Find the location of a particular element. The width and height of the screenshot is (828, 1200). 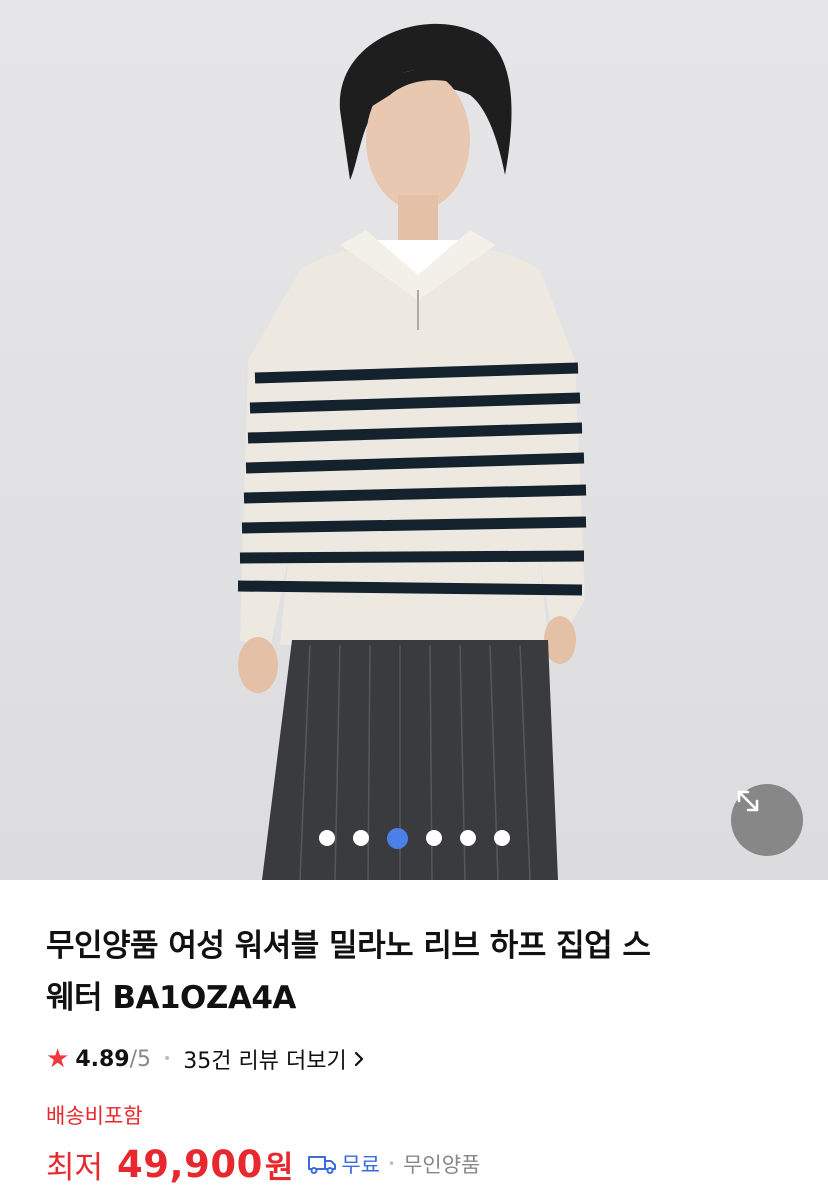

shipping-included-note: 배송비포함 is located at coordinates (94, 1116).